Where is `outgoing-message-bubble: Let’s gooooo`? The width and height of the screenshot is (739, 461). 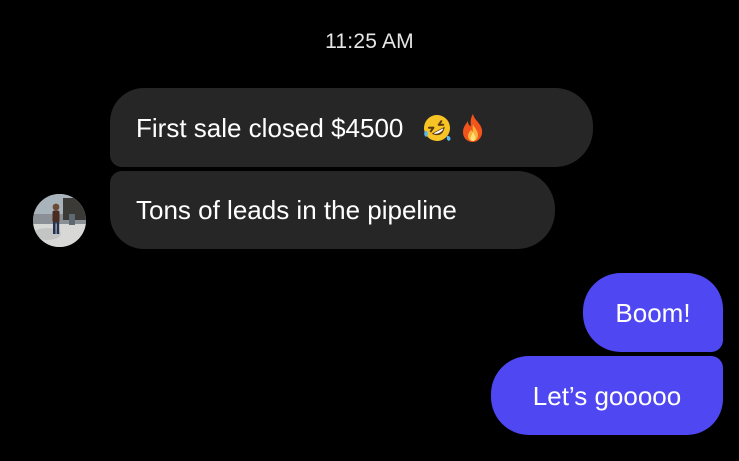
outgoing-message-bubble: Let’s gooooo is located at coordinates (607, 395).